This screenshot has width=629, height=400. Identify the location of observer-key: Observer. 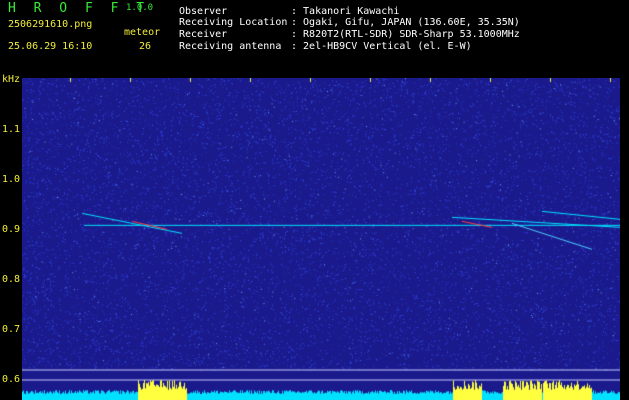
(203, 11).